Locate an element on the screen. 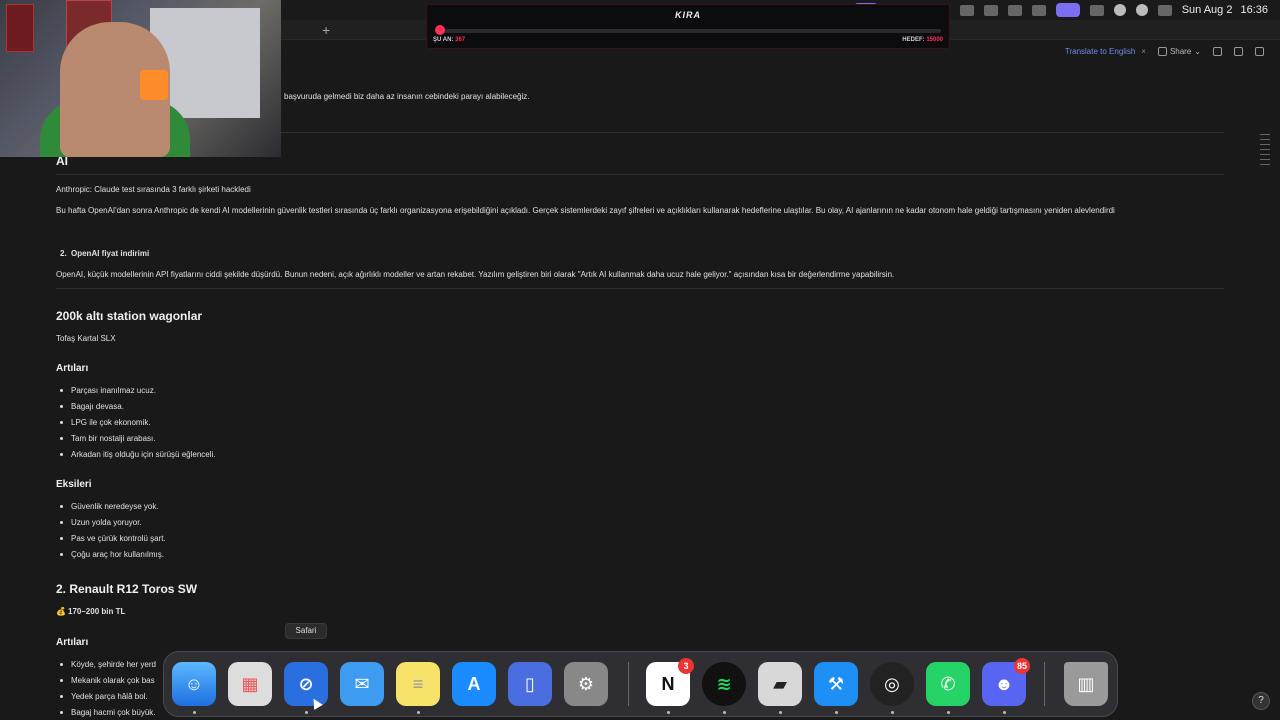  webcam-overlay is located at coordinates (140, 78).